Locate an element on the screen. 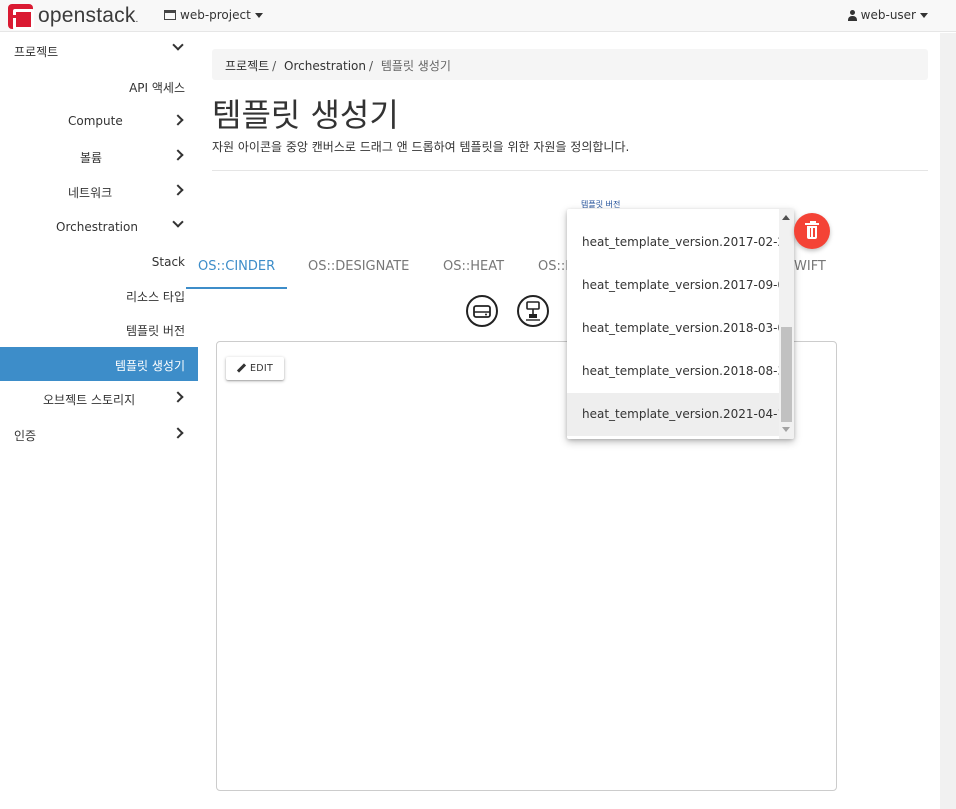  user-dropdown: web-user is located at coordinates (887, 15).